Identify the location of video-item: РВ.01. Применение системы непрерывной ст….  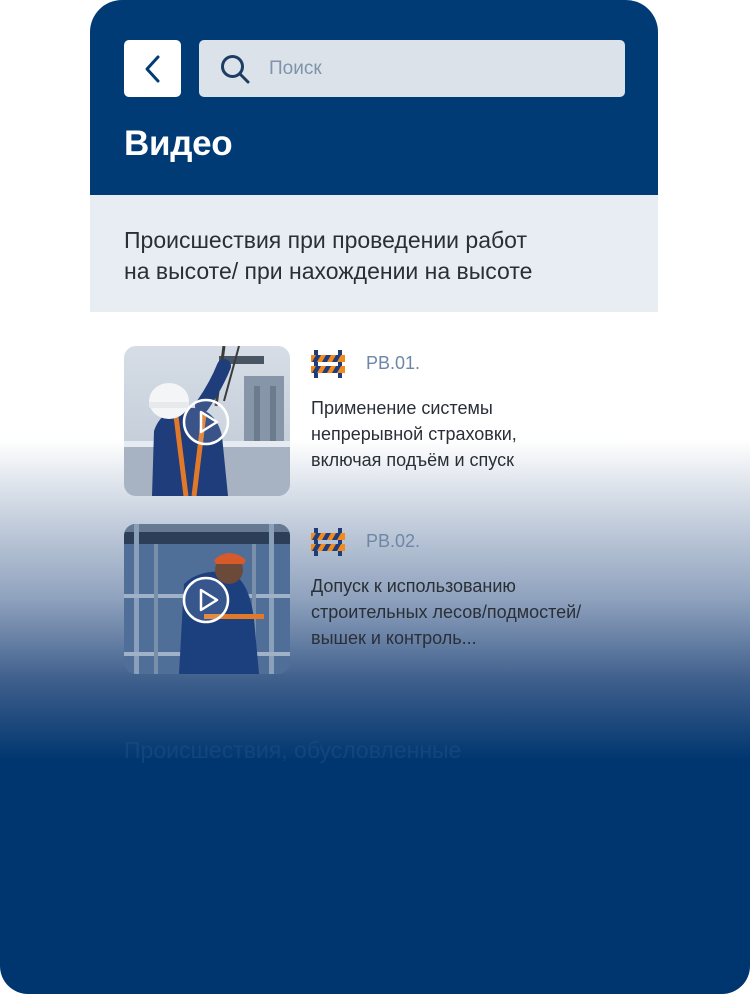
(374, 421).